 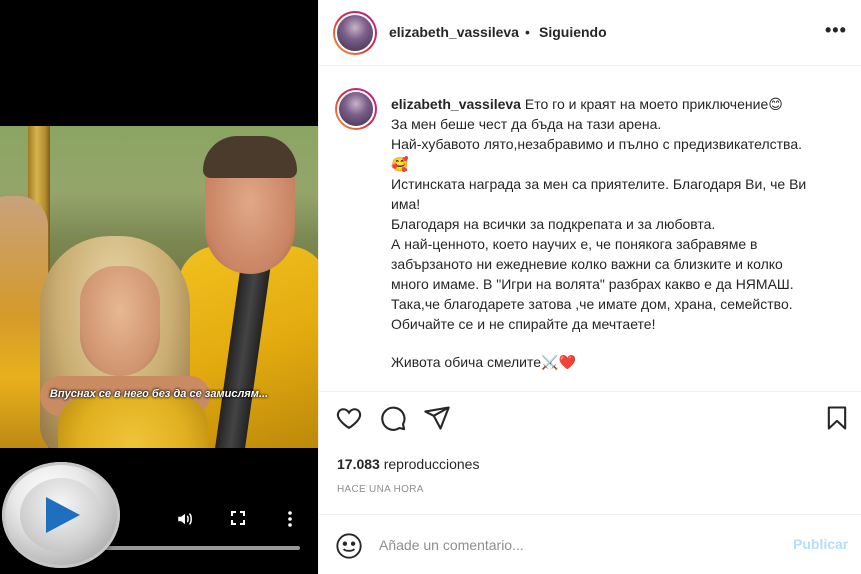 I want to click on caption-last-line: Живота обича смелите⚔️❤️, so click(x=483, y=362).